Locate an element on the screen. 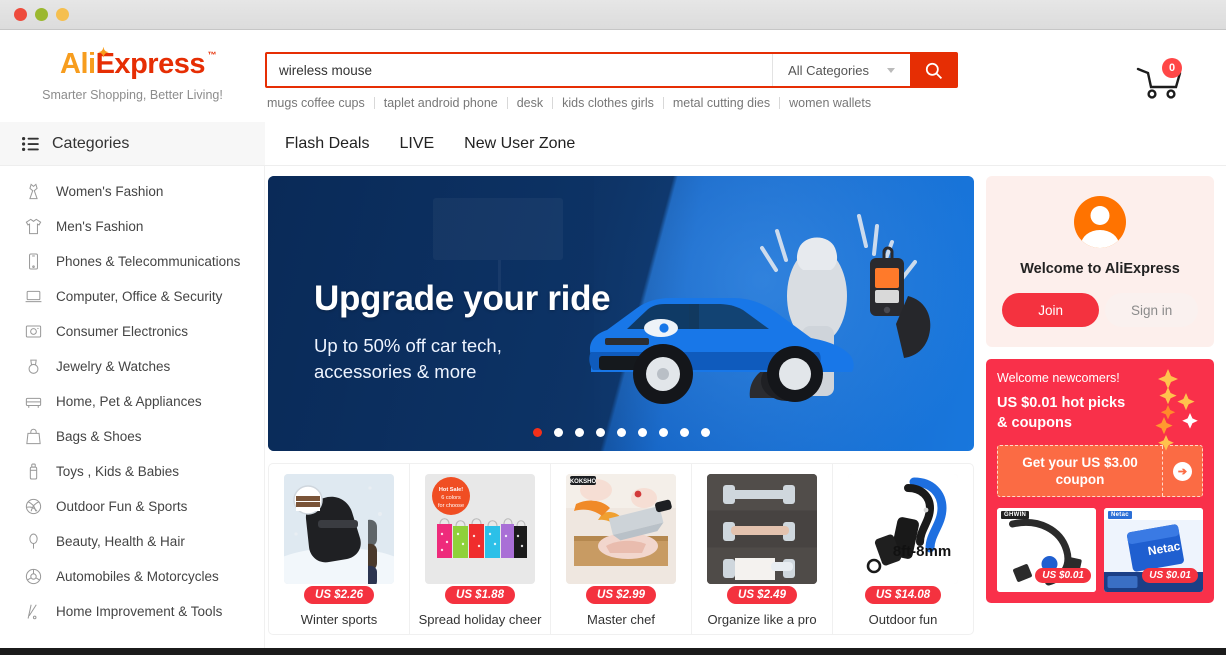  product-image: Hot Sale! 6 colors for choose is located at coordinates (480, 529).